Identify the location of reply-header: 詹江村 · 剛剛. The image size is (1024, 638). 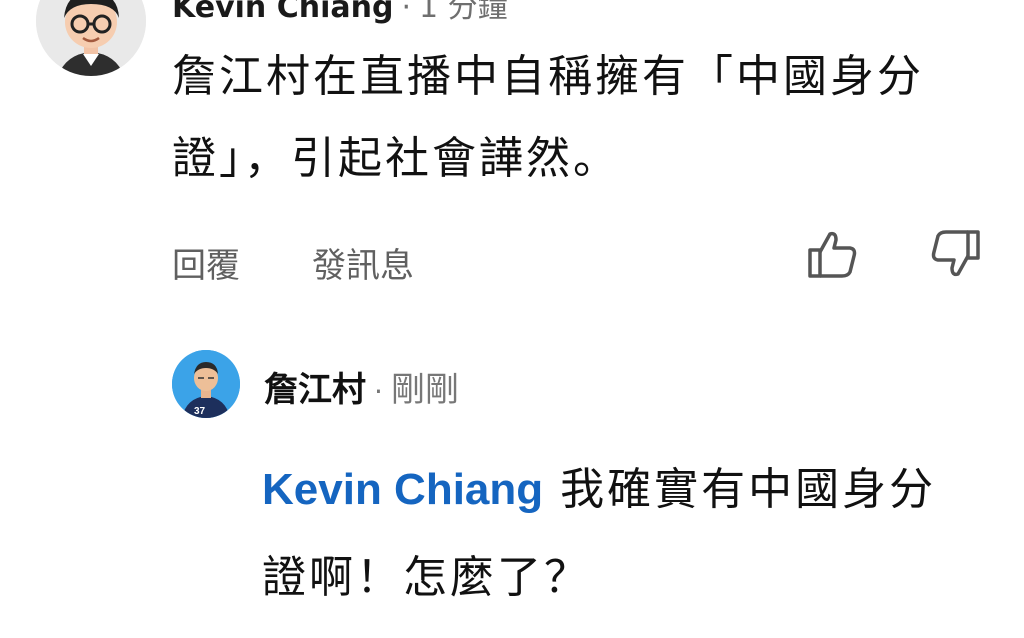
(361, 386).